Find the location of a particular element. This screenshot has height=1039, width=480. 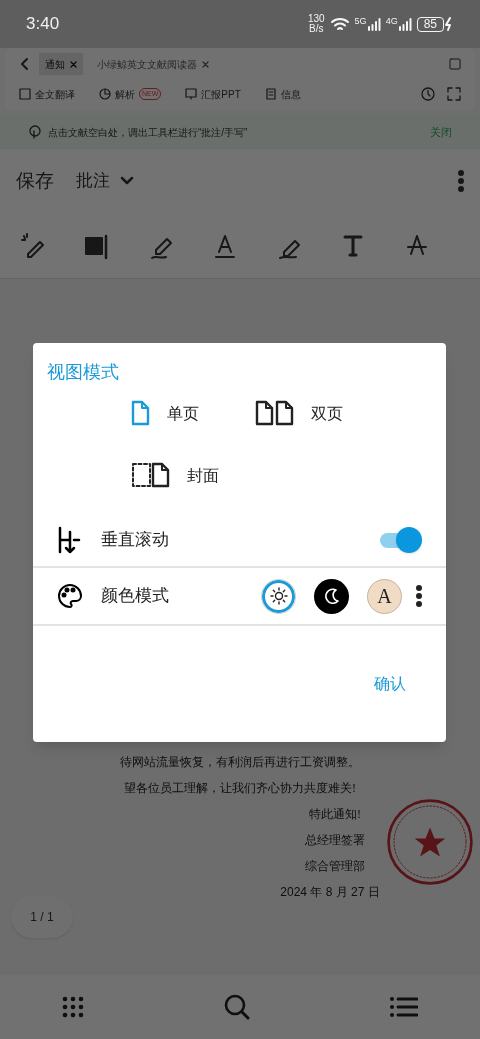

save-button: 保存 is located at coordinates (35, 181).